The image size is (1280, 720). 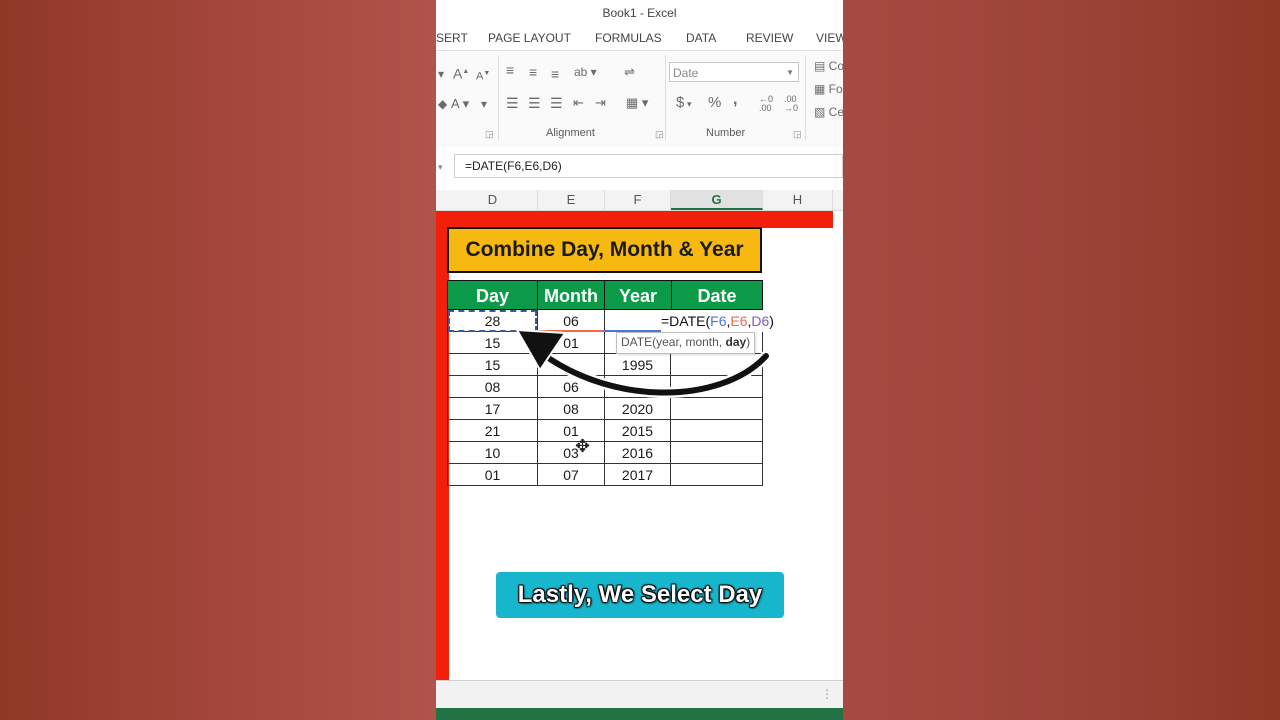 I want to click on tab-review: REVIEW, so click(x=769, y=38).